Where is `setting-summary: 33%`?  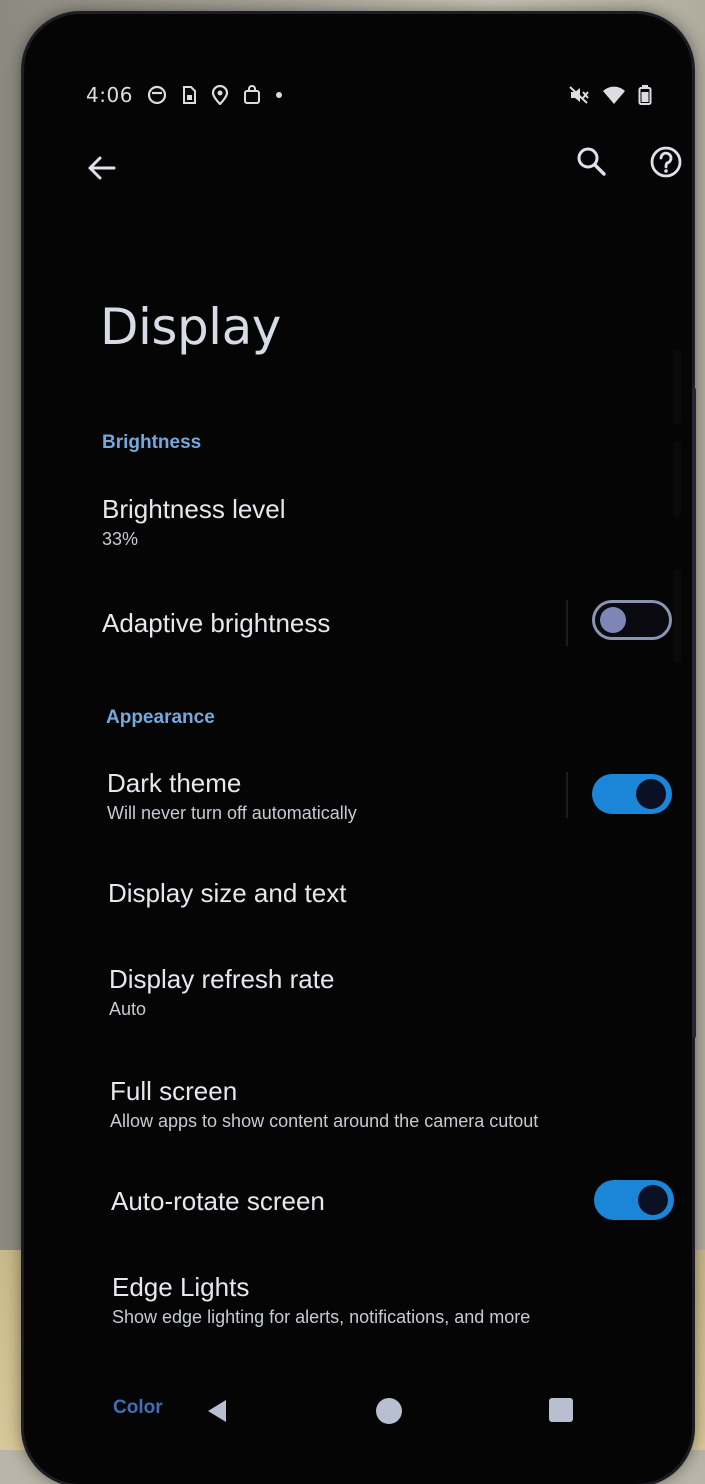 setting-summary: 33% is located at coordinates (382, 539).